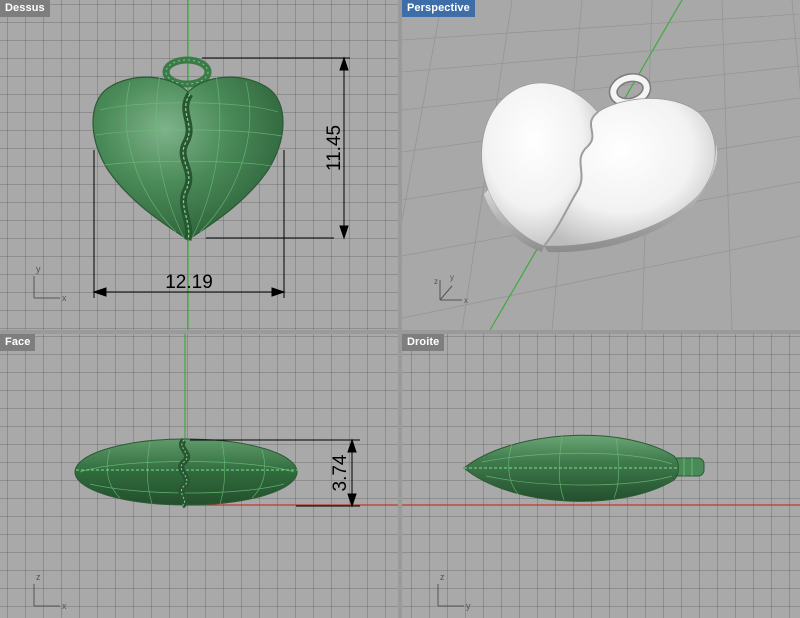  I want to click on dimension-height-label: 11.45, so click(334, 148).